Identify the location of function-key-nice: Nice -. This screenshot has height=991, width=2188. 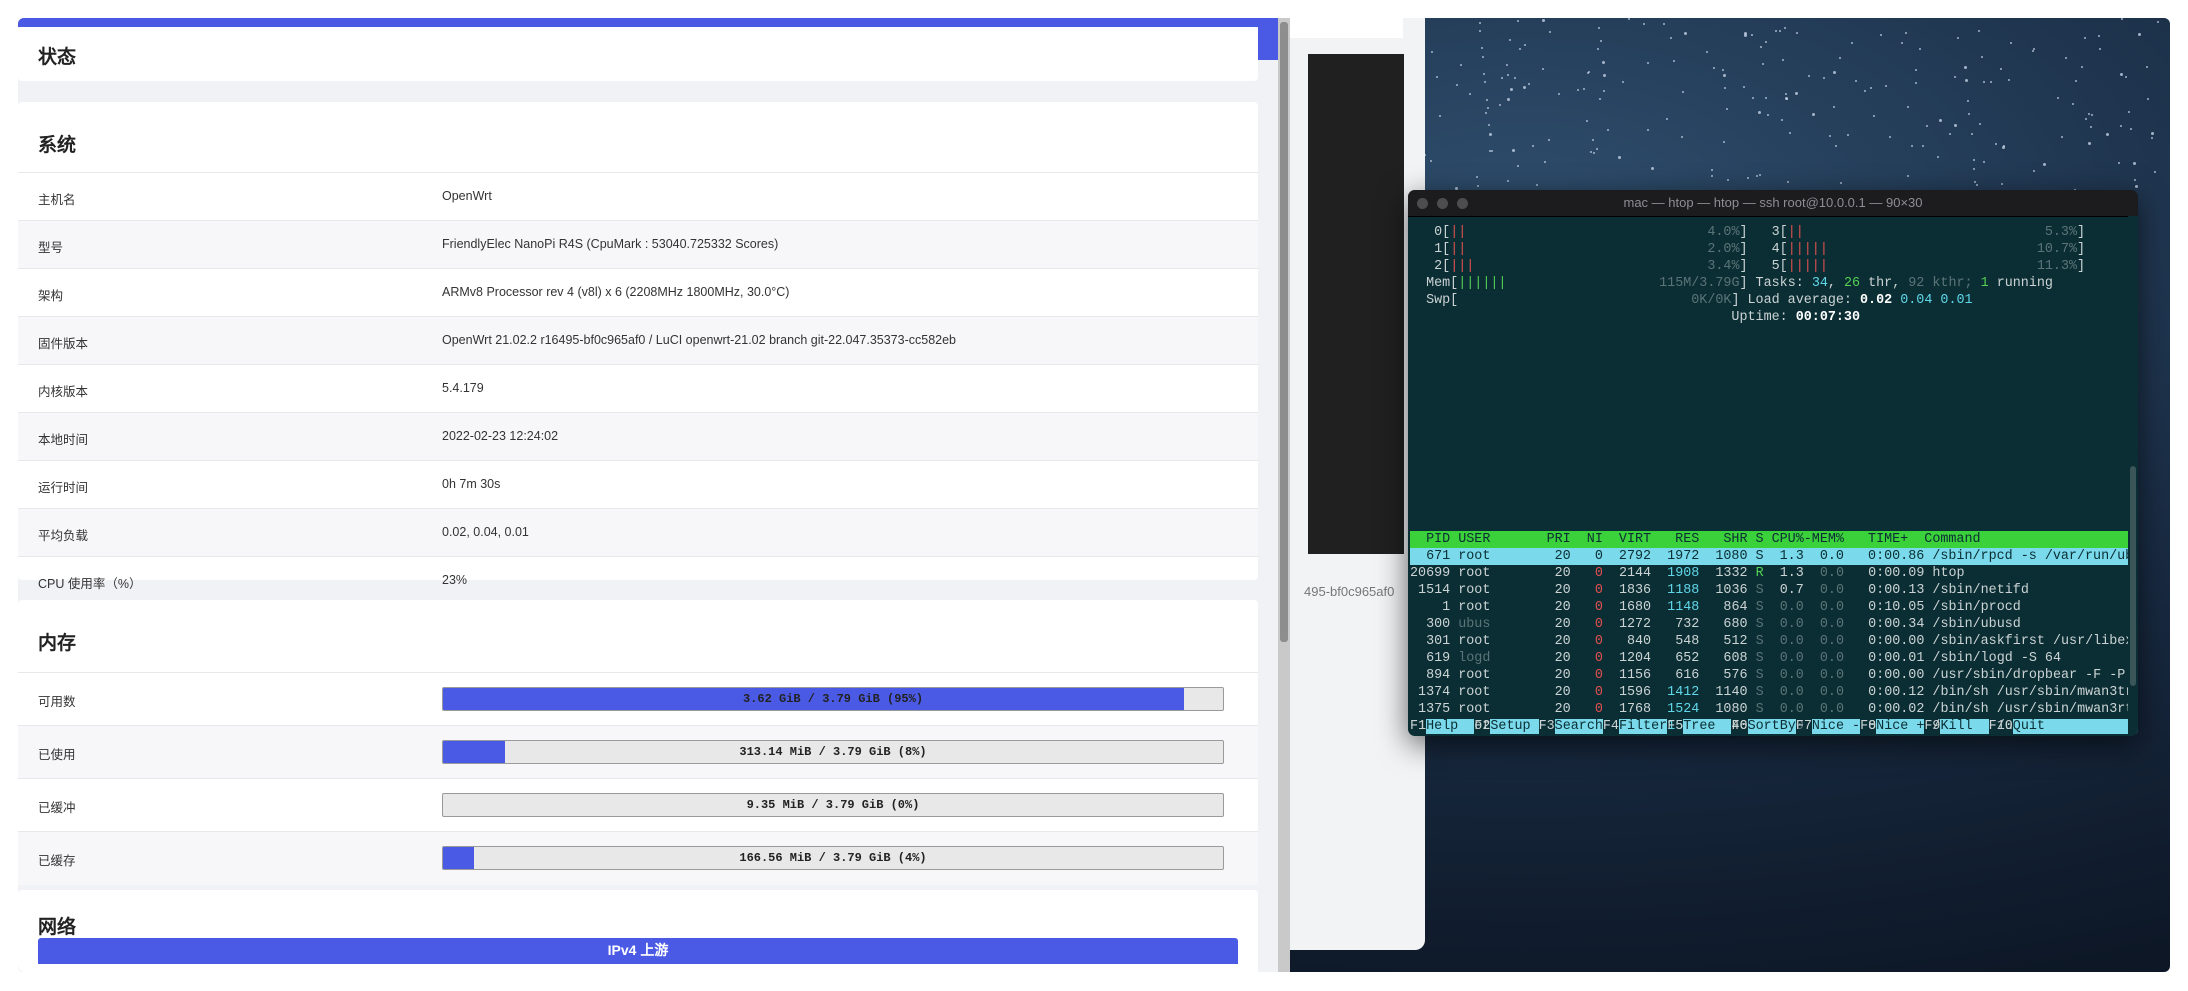
(1836, 726).